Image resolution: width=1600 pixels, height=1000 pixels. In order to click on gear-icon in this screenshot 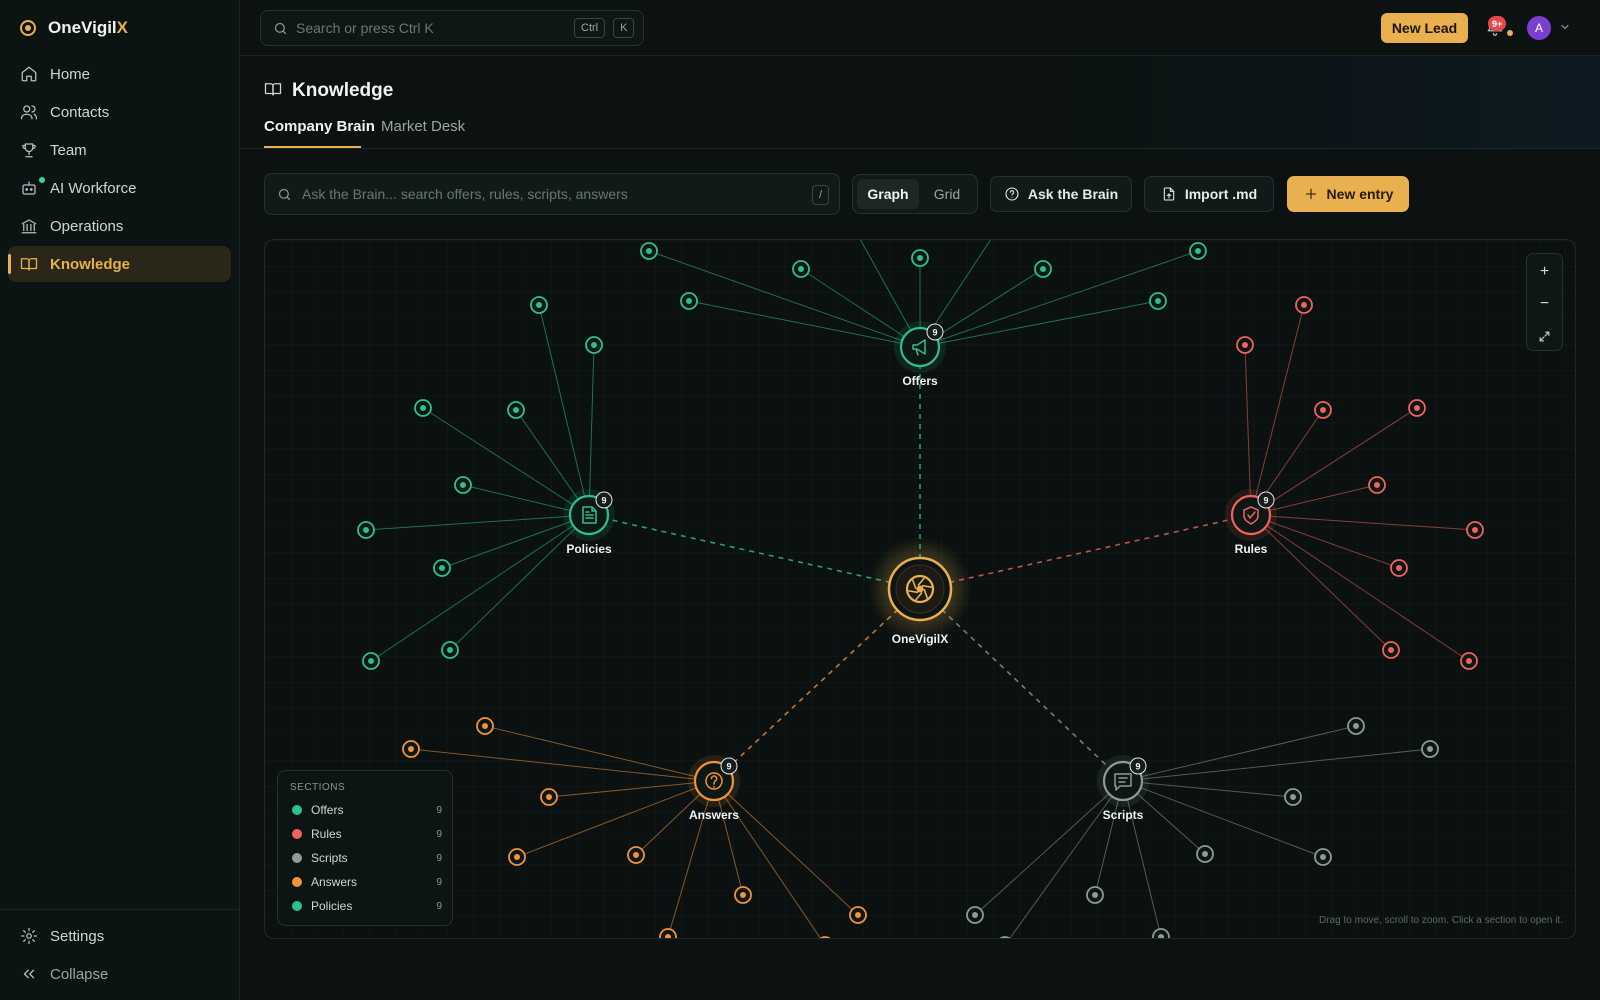, I will do `click(29, 936)`.